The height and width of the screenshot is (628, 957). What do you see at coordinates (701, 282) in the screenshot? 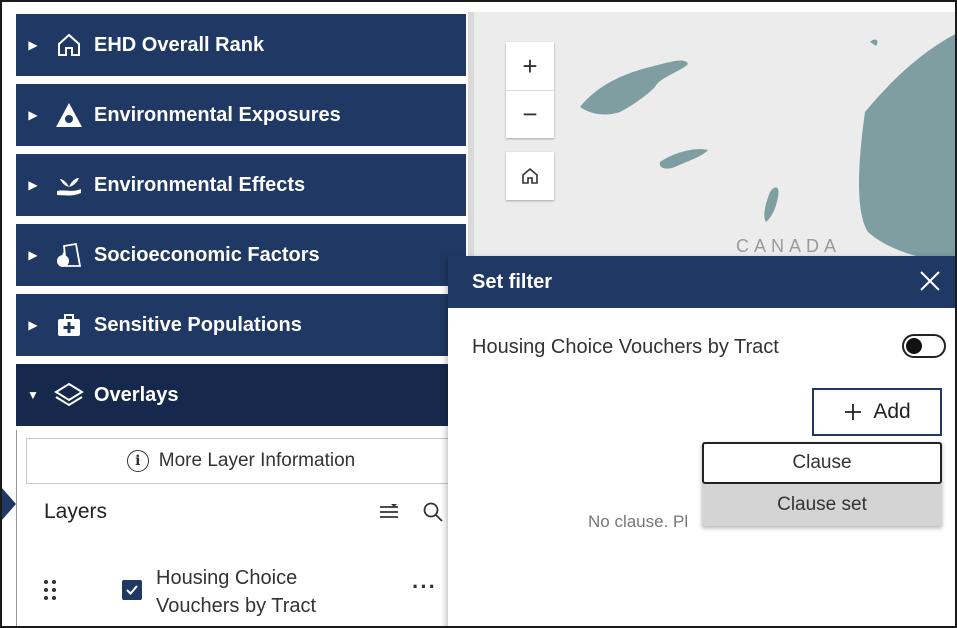
I see `dialog-header: Set filter` at bounding box center [701, 282].